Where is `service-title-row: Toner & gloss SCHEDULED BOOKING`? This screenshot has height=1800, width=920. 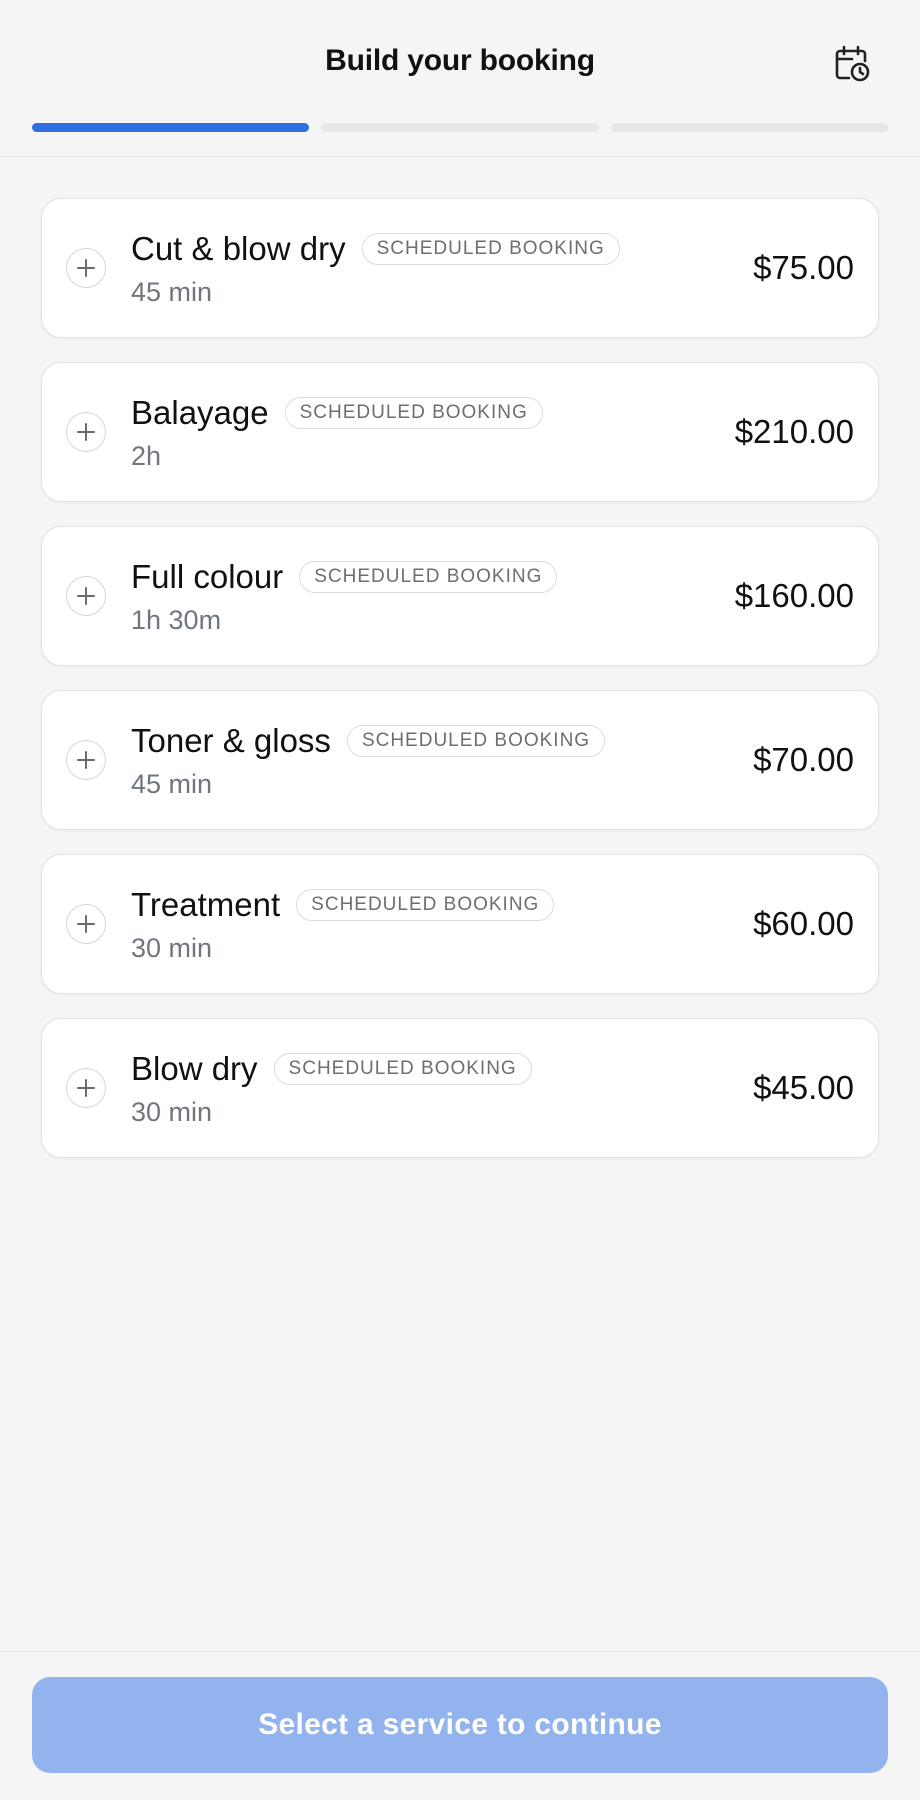
service-title-row: Toner & gloss SCHEDULED BOOKING is located at coordinates (368, 741).